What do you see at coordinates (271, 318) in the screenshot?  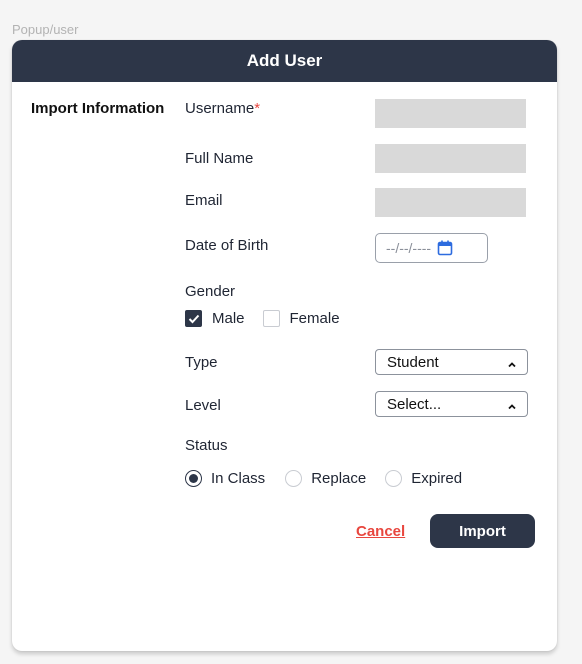 I see `female-checkbox` at bounding box center [271, 318].